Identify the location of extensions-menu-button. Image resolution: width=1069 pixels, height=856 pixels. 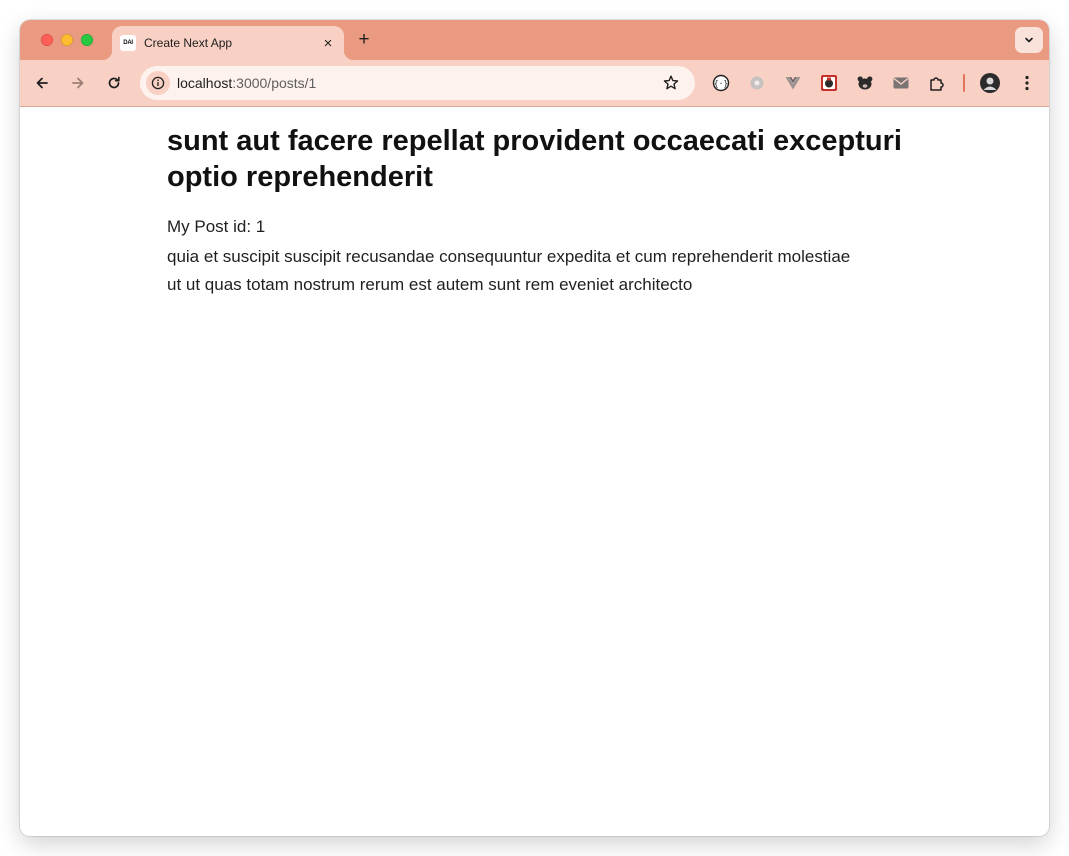
(937, 83).